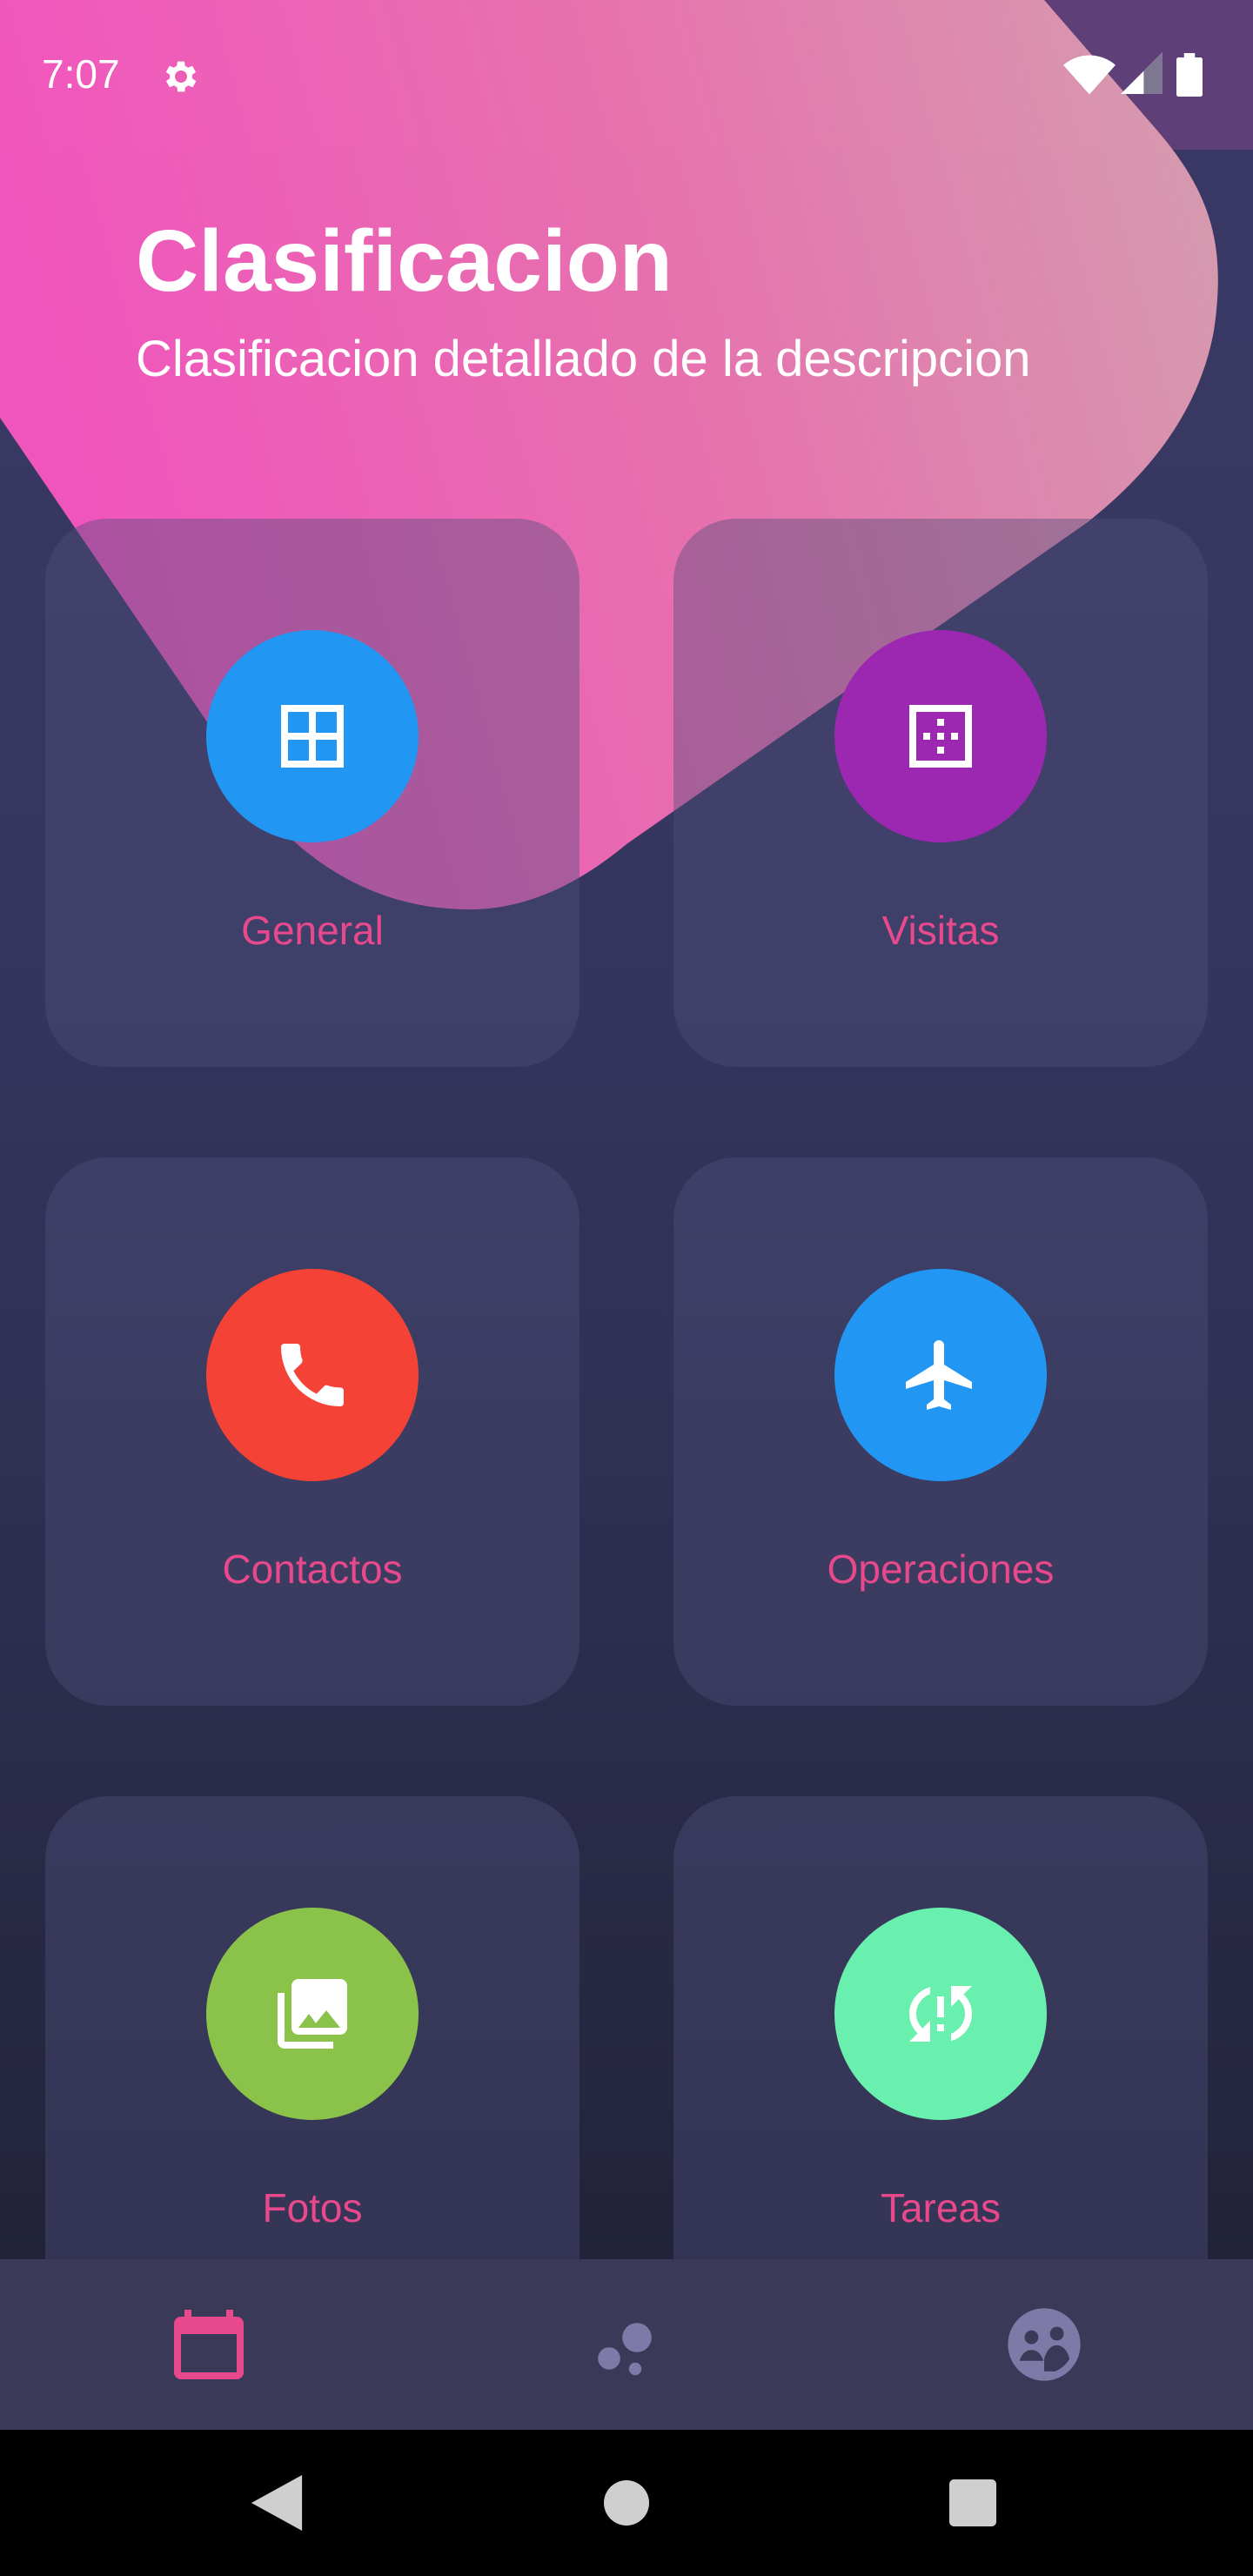 Image resolution: width=1253 pixels, height=2576 pixels. Describe the element at coordinates (312, 2208) in the screenshot. I see `card-label: Fotos` at that location.